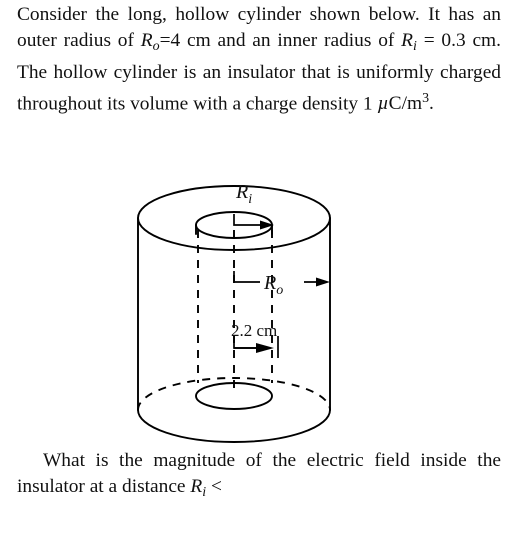  Describe the element at coordinates (254, 330) in the screenshot. I see `distance-label: 2.2 cm` at that location.